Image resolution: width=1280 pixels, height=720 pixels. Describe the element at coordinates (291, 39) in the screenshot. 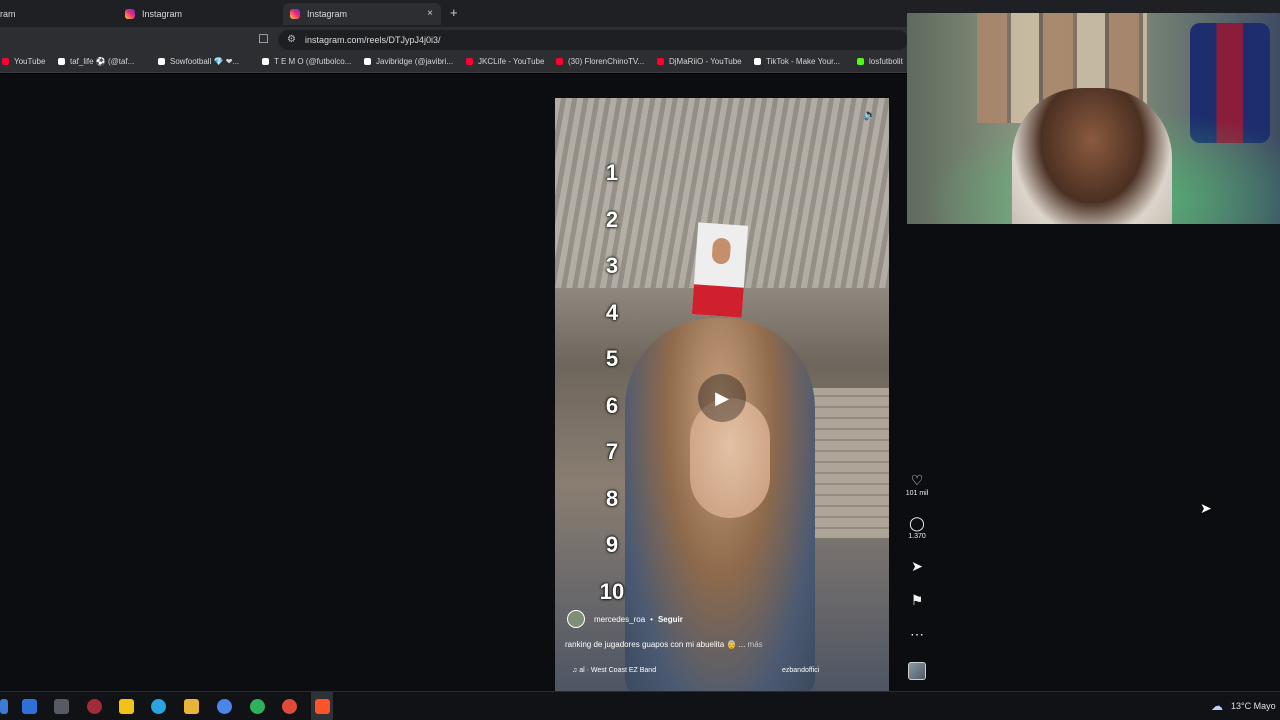

I see `site-settings-icon: ⚙` at that location.